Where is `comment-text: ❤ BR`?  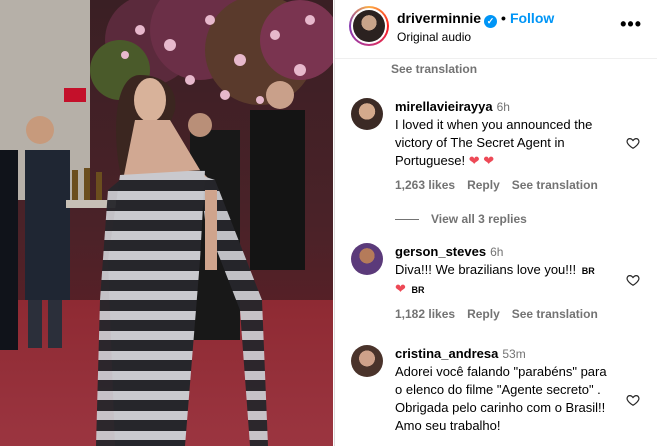 comment-text: ❤ BR is located at coordinates (505, 289).